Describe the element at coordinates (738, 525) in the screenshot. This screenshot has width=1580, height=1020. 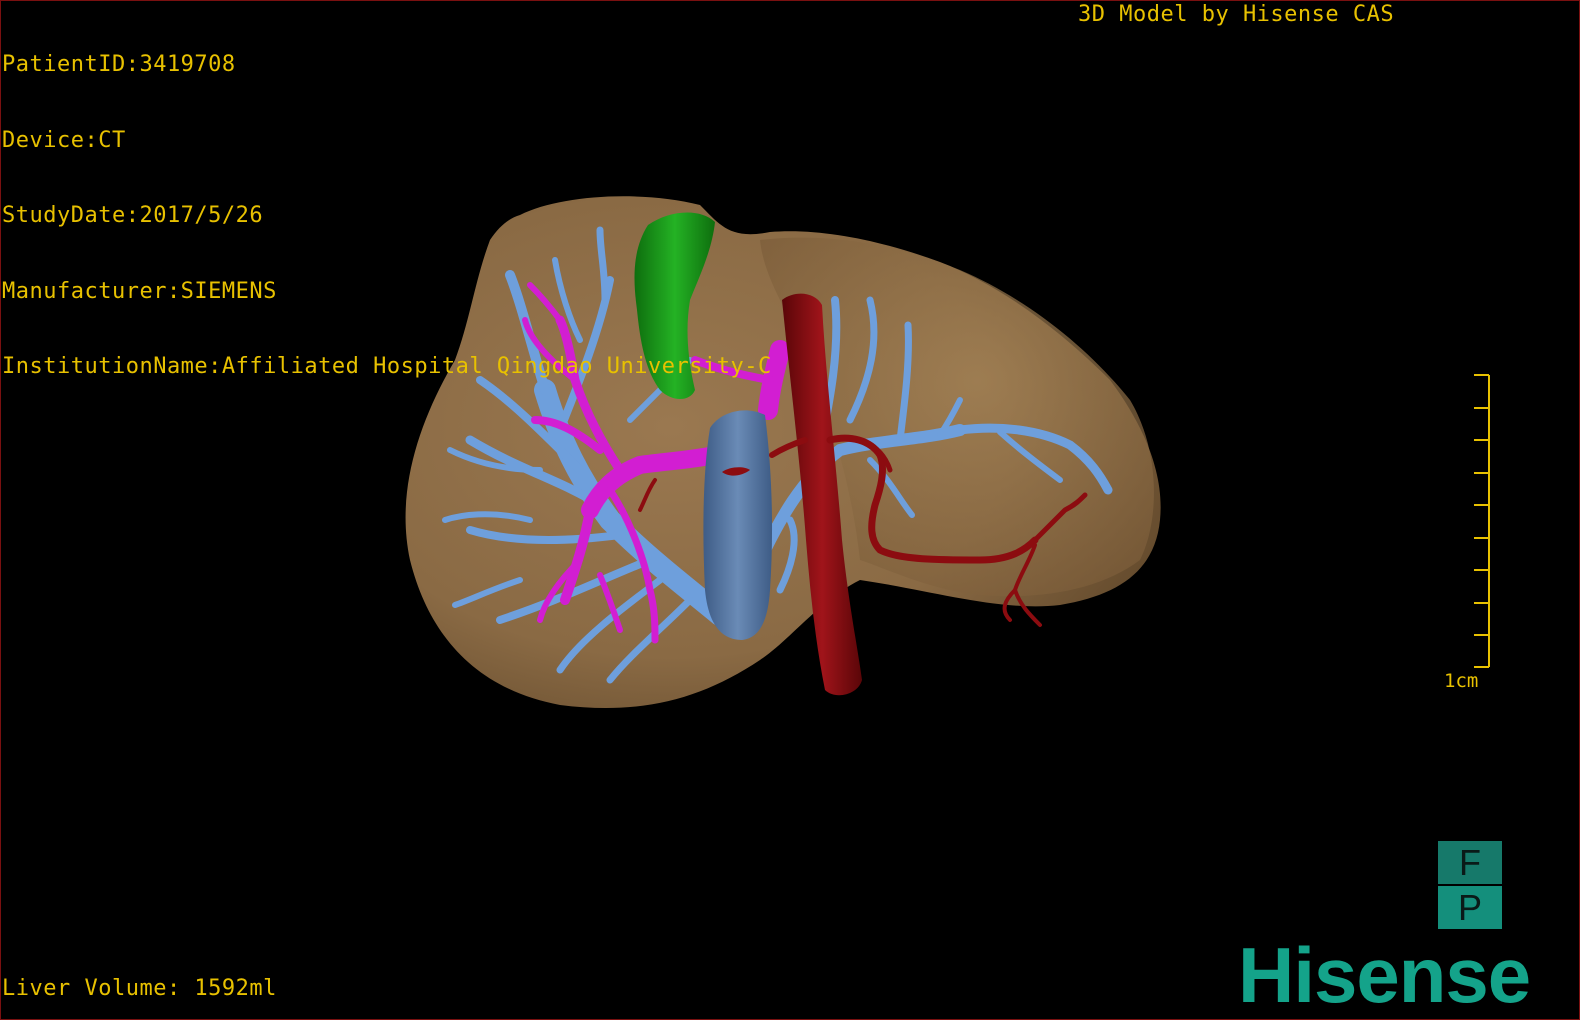
I see `inferior-vena-cava` at that location.